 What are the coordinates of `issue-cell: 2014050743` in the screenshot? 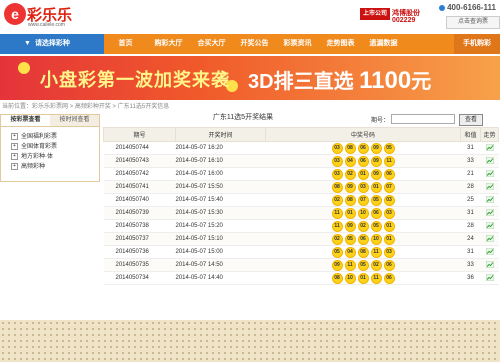 It's located at (139, 161).